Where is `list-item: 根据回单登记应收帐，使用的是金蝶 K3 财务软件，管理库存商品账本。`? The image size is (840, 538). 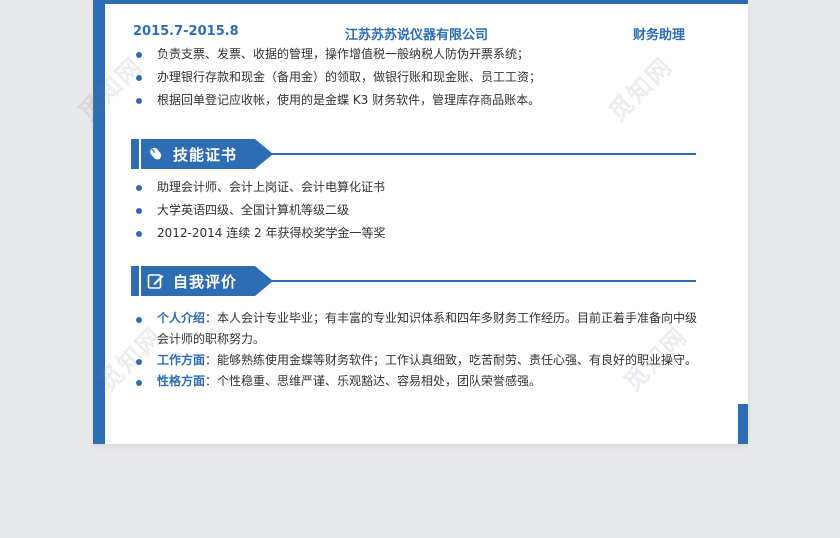 list-item: 根据回单登记应收帐，使用的是金蝶 K3 财务软件，管理库存商品账本。 is located at coordinates (418, 100).